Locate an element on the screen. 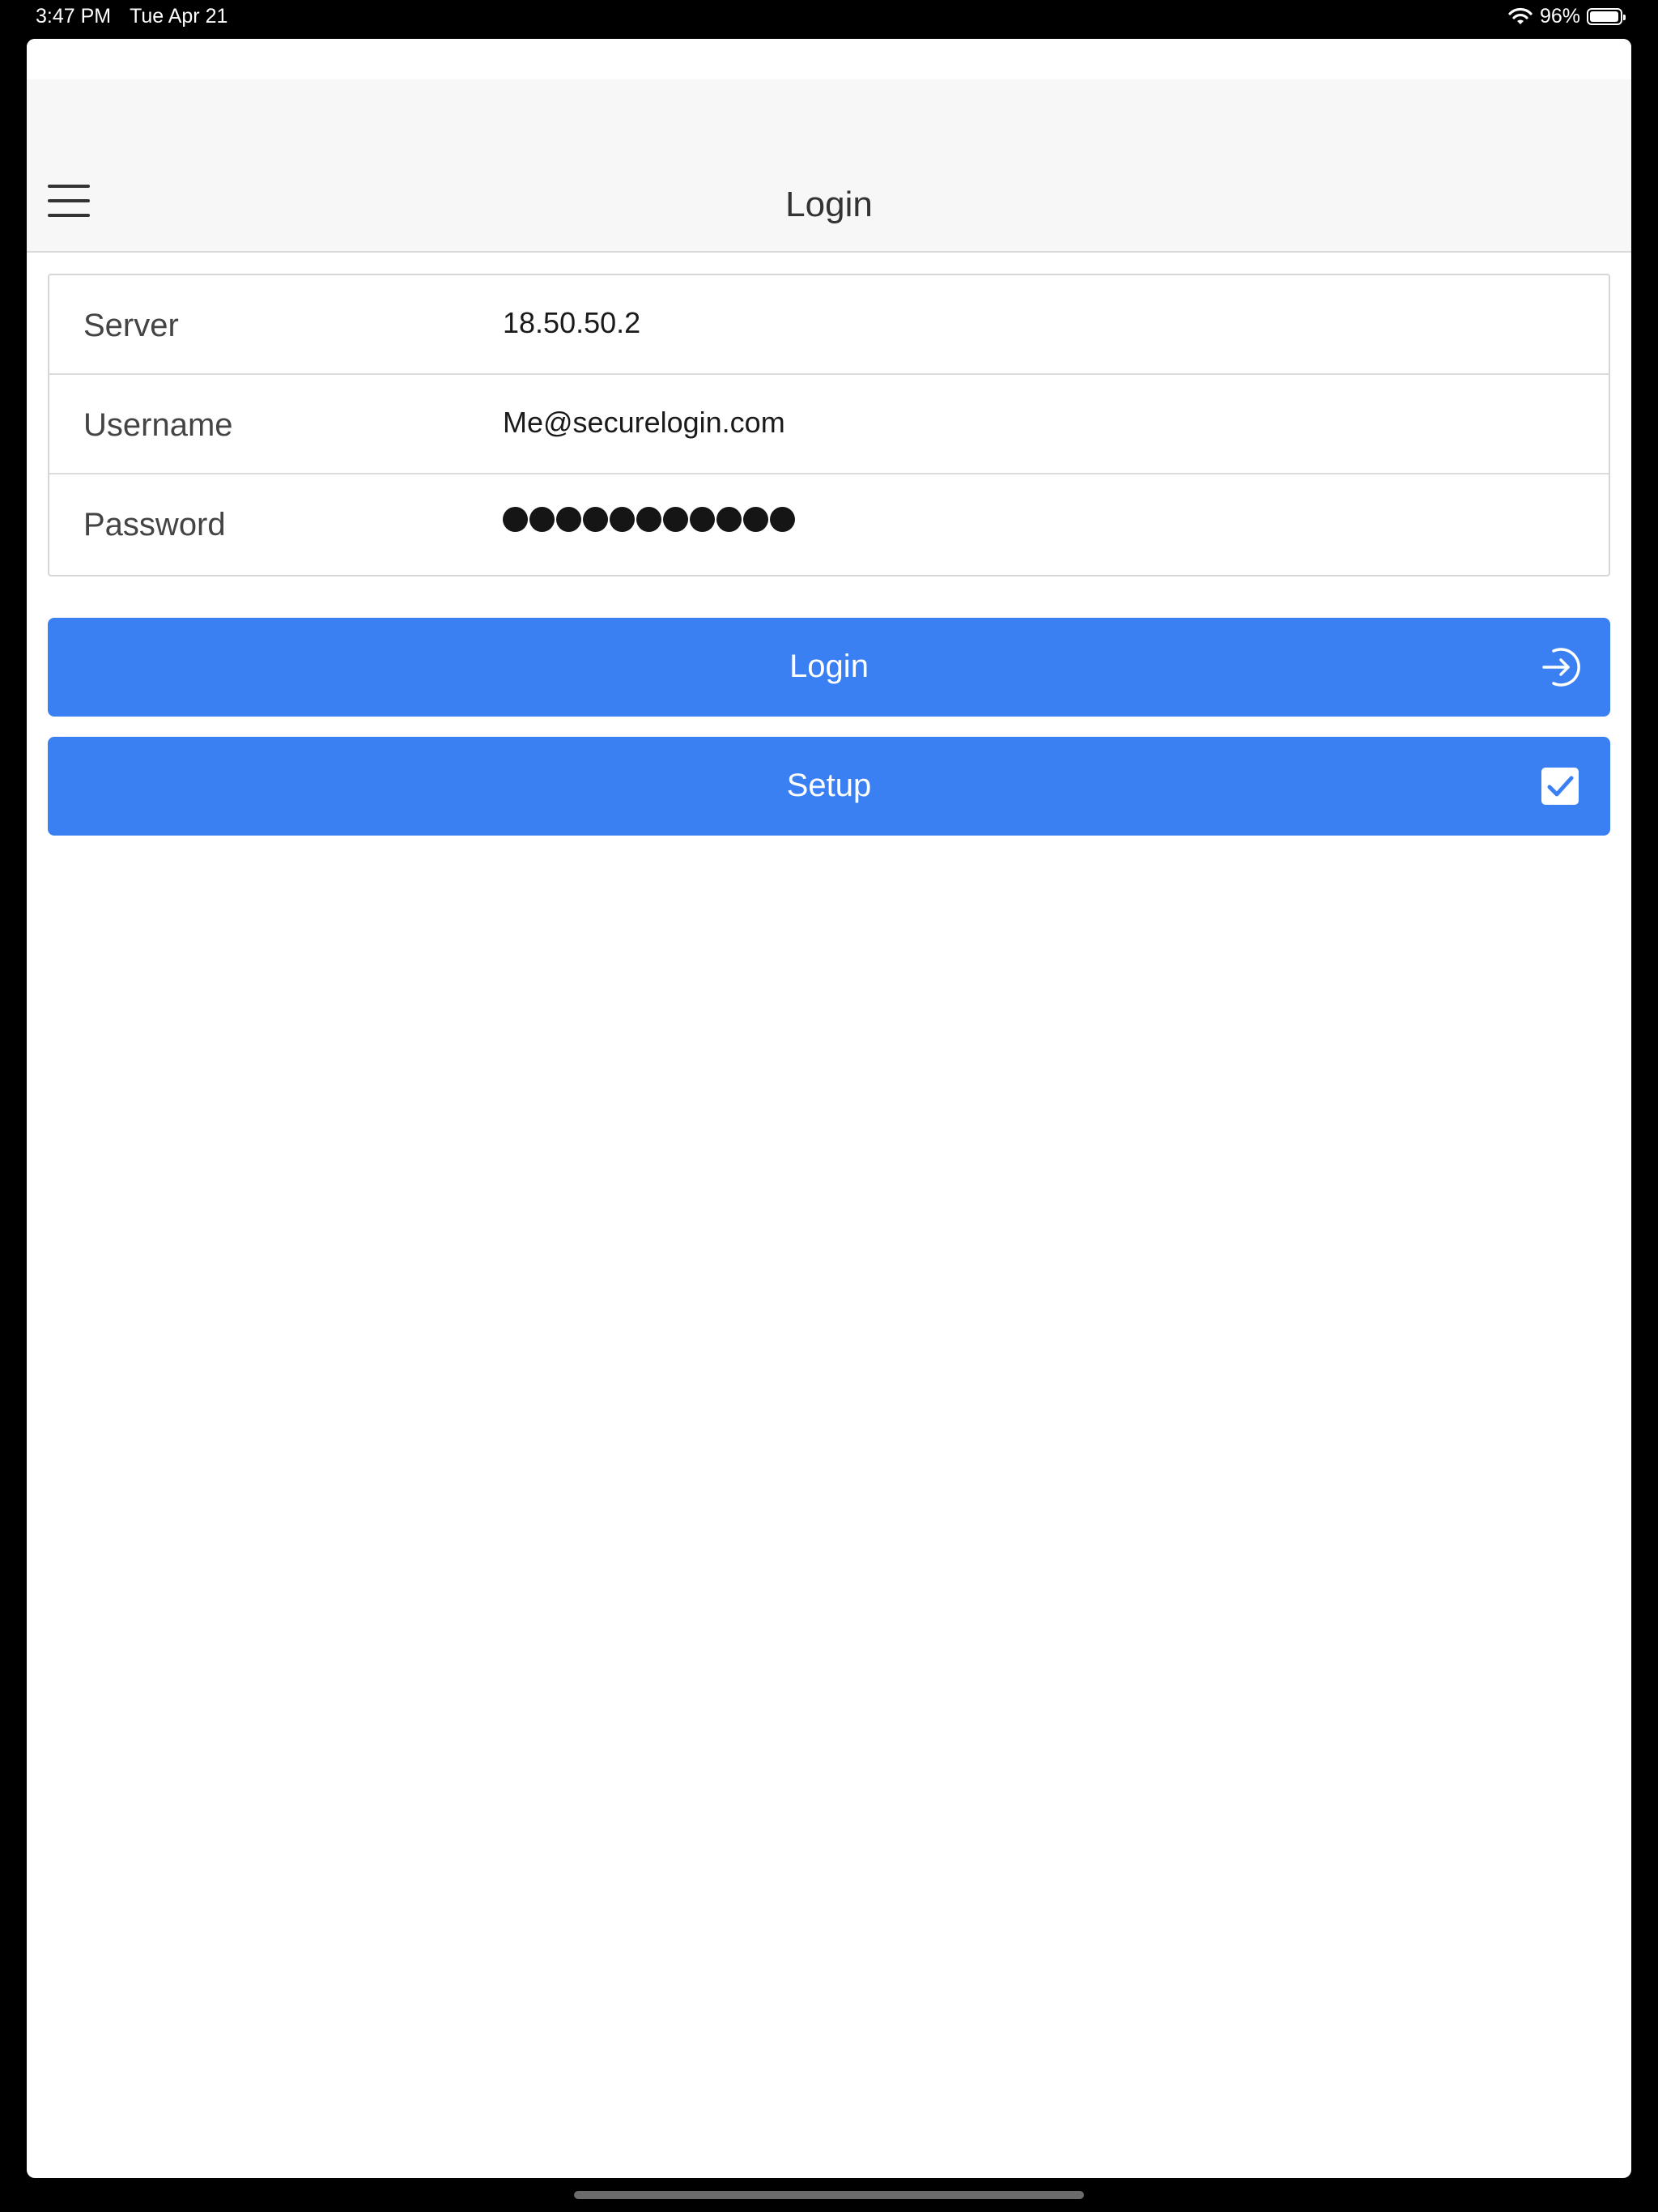 This screenshot has height=2212, width=1658. status-indicators: 96% is located at coordinates (1566, 16).